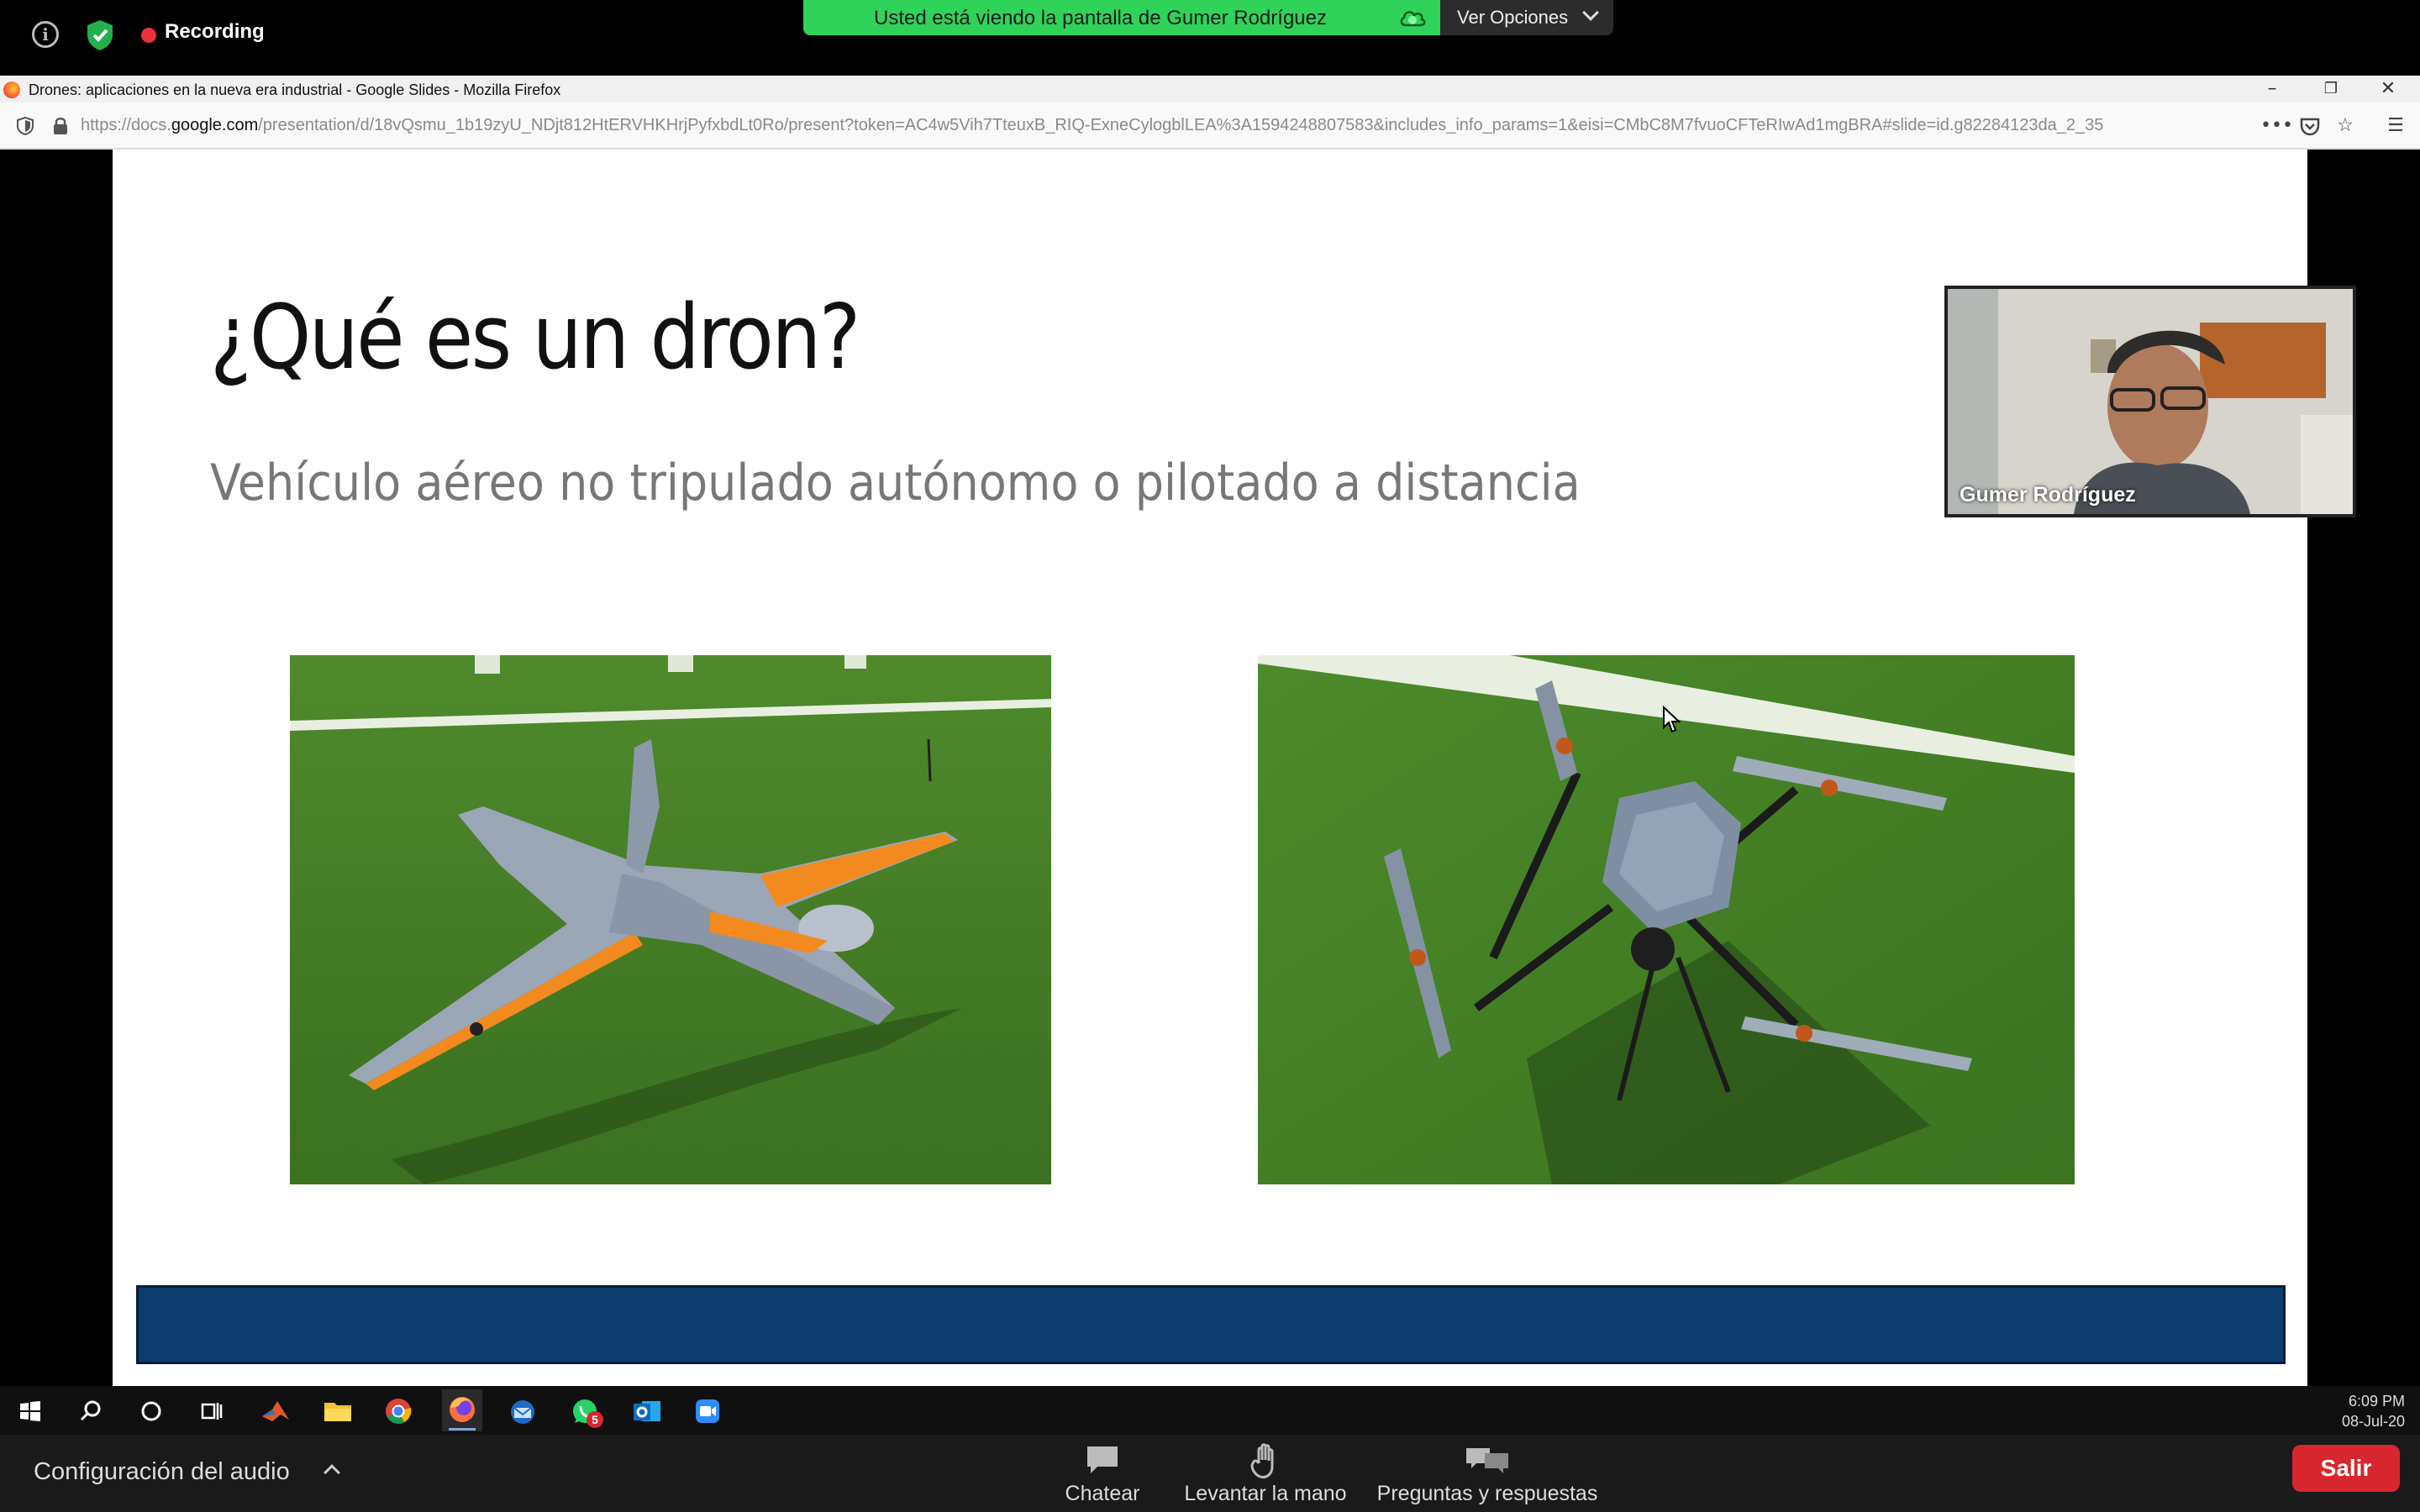 The image size is (2420, 1512). Describe the element at coordinates (647, 1411) in the screenshot. I see `outlook-icon` at that location.